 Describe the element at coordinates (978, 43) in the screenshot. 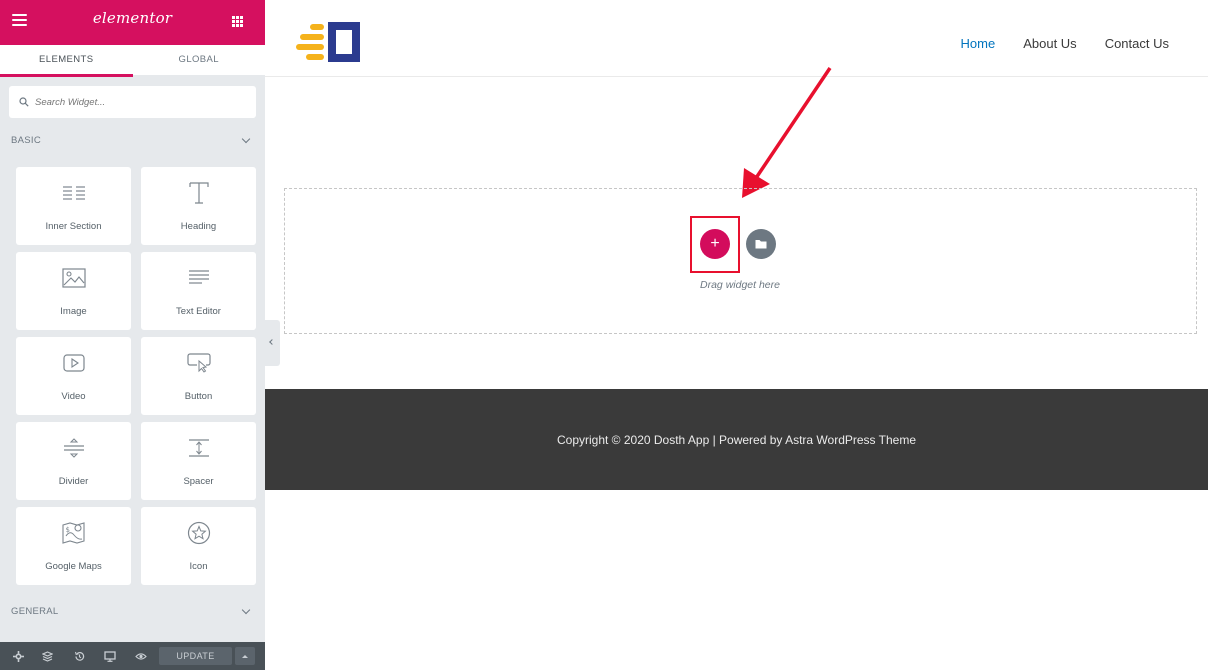

I see `nav-link-home: Home` at that location.